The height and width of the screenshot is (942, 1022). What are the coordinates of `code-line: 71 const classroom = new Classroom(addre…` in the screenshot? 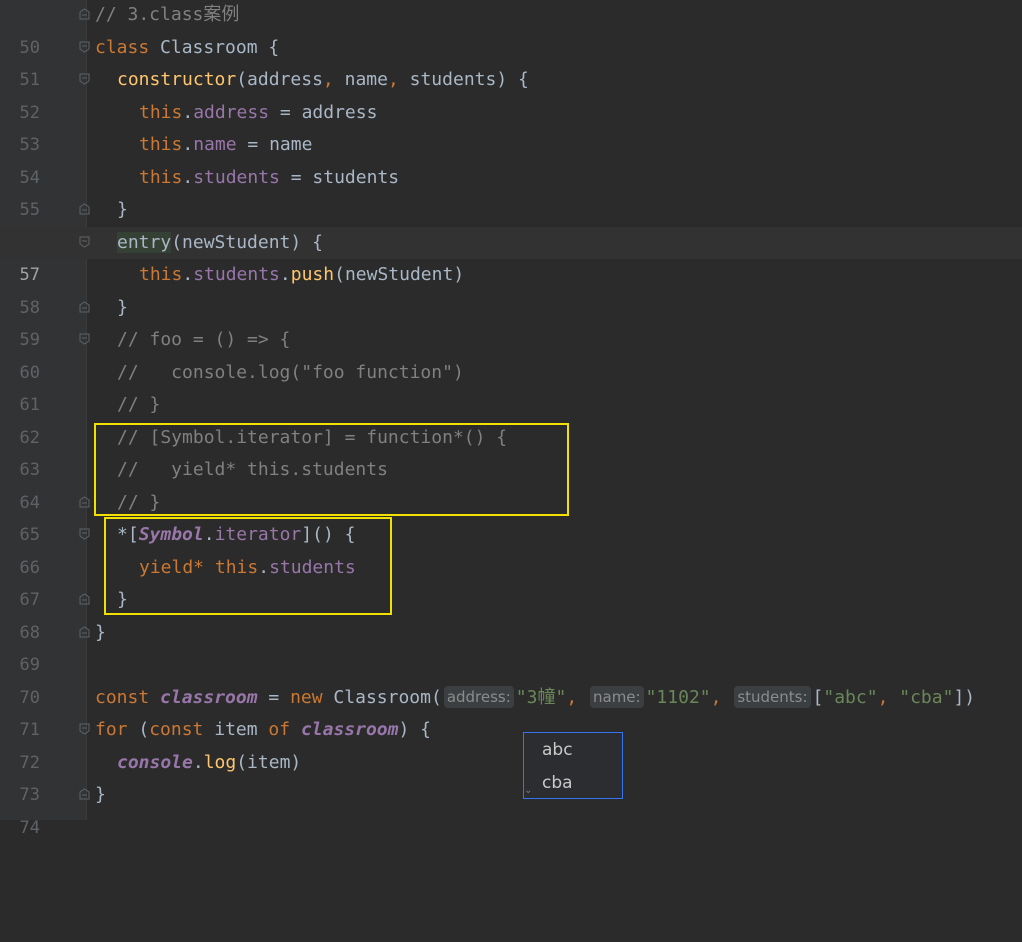 It's located at (511, 711).